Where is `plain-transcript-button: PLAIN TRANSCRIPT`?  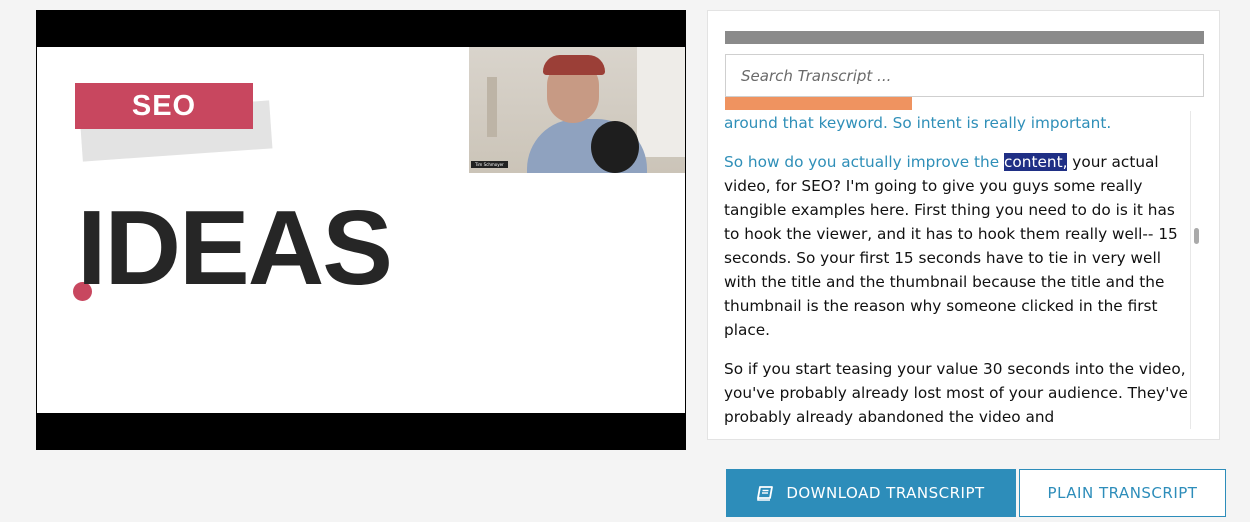
plain-transcript-button: PLAIN TRANSCRIPT is located at coordinates (1122, 493).